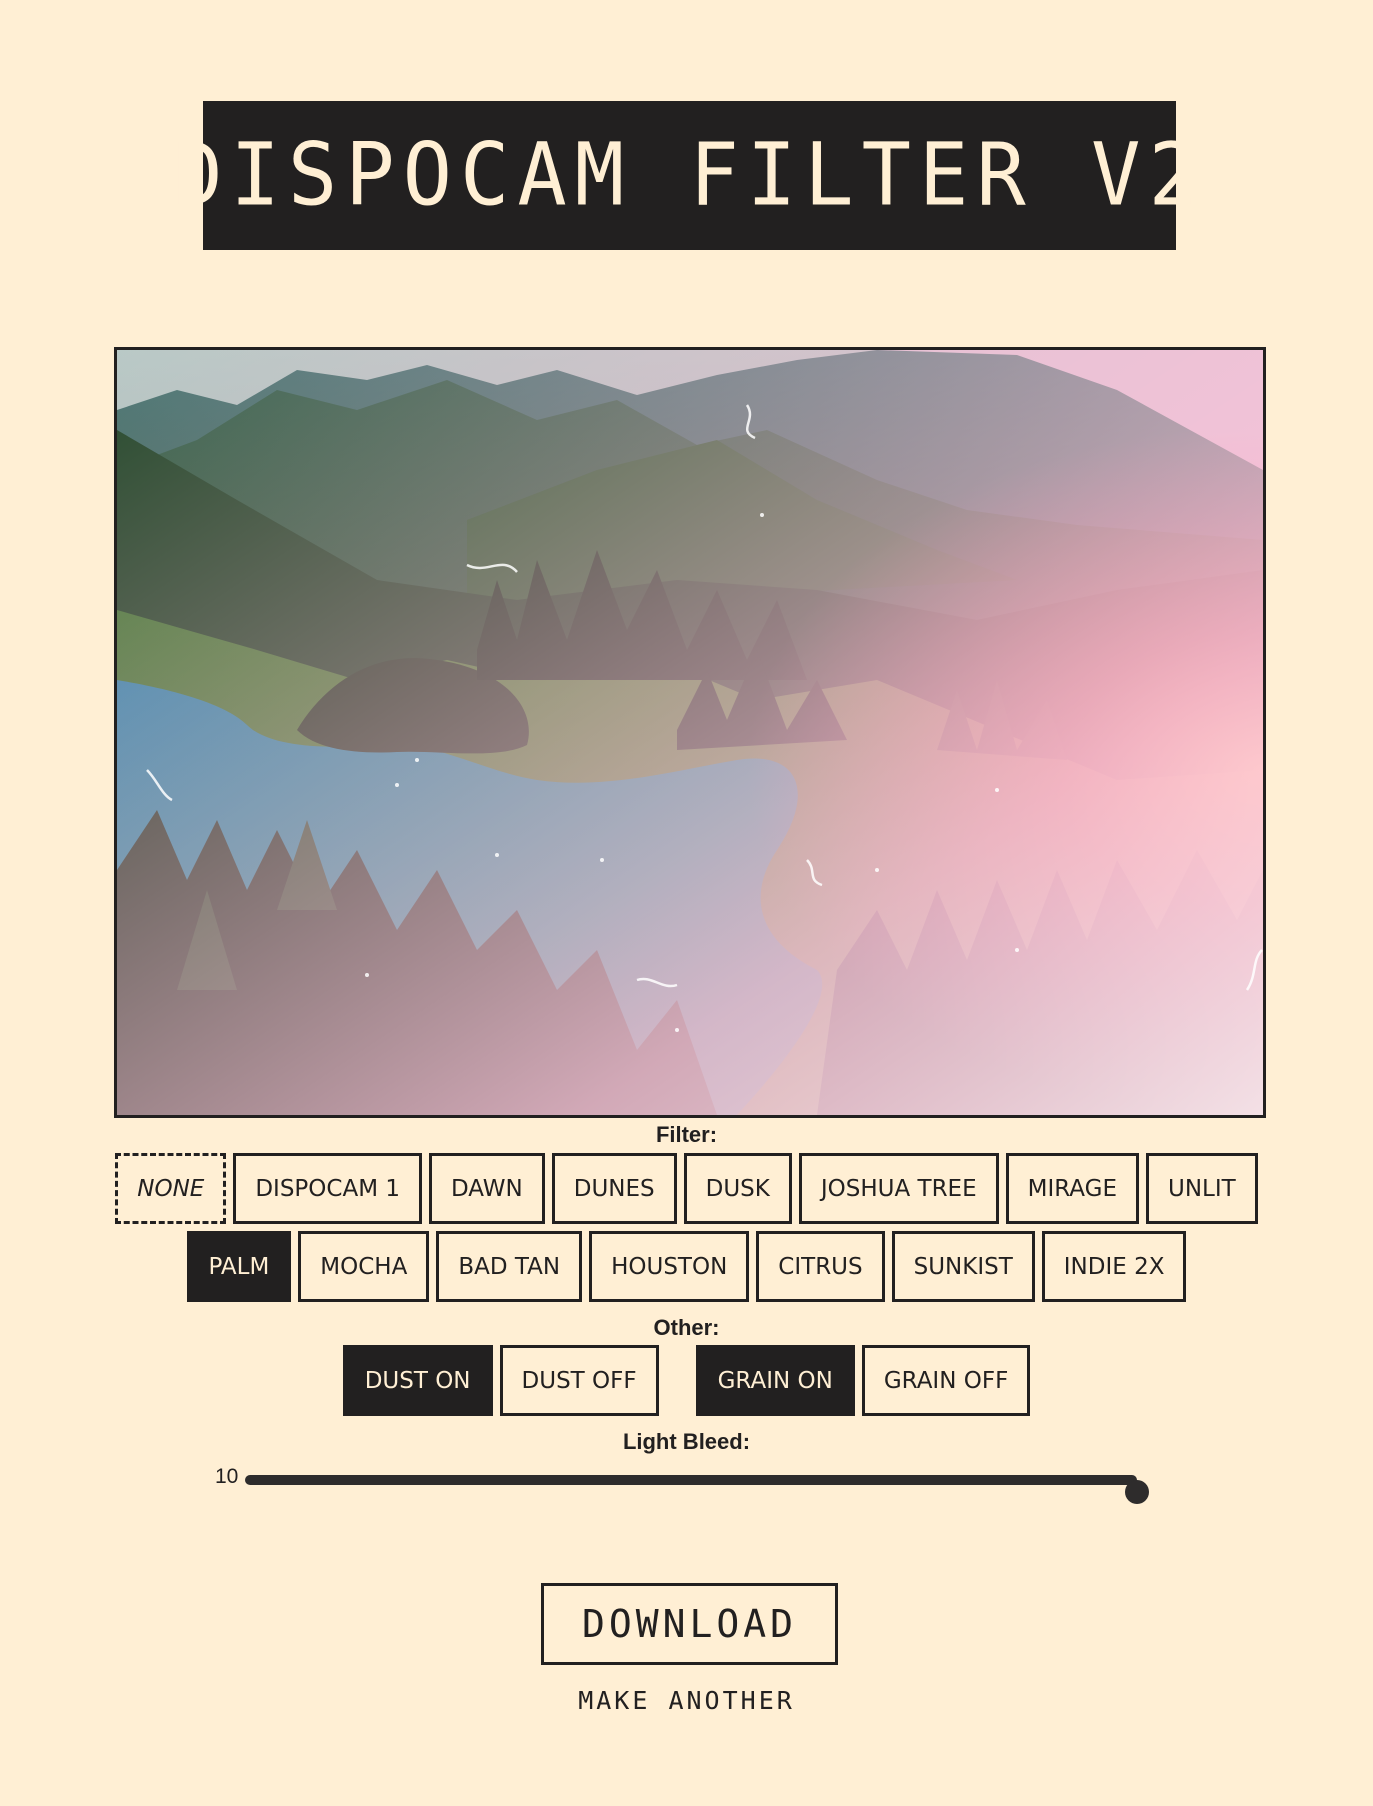 The width and height of the screenshot is (1373, 1806). What do you see at coordinates (227, 1476) in the screenshot?
I see `light-bleed-value: 10` at bounding box center [227, 1476].